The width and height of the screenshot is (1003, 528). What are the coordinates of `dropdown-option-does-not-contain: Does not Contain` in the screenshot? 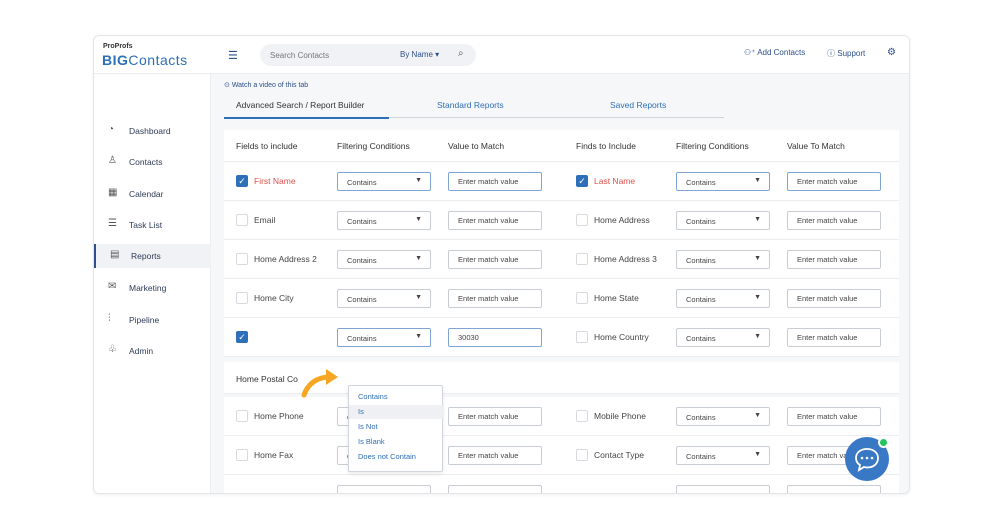 It's located at (396, 457).